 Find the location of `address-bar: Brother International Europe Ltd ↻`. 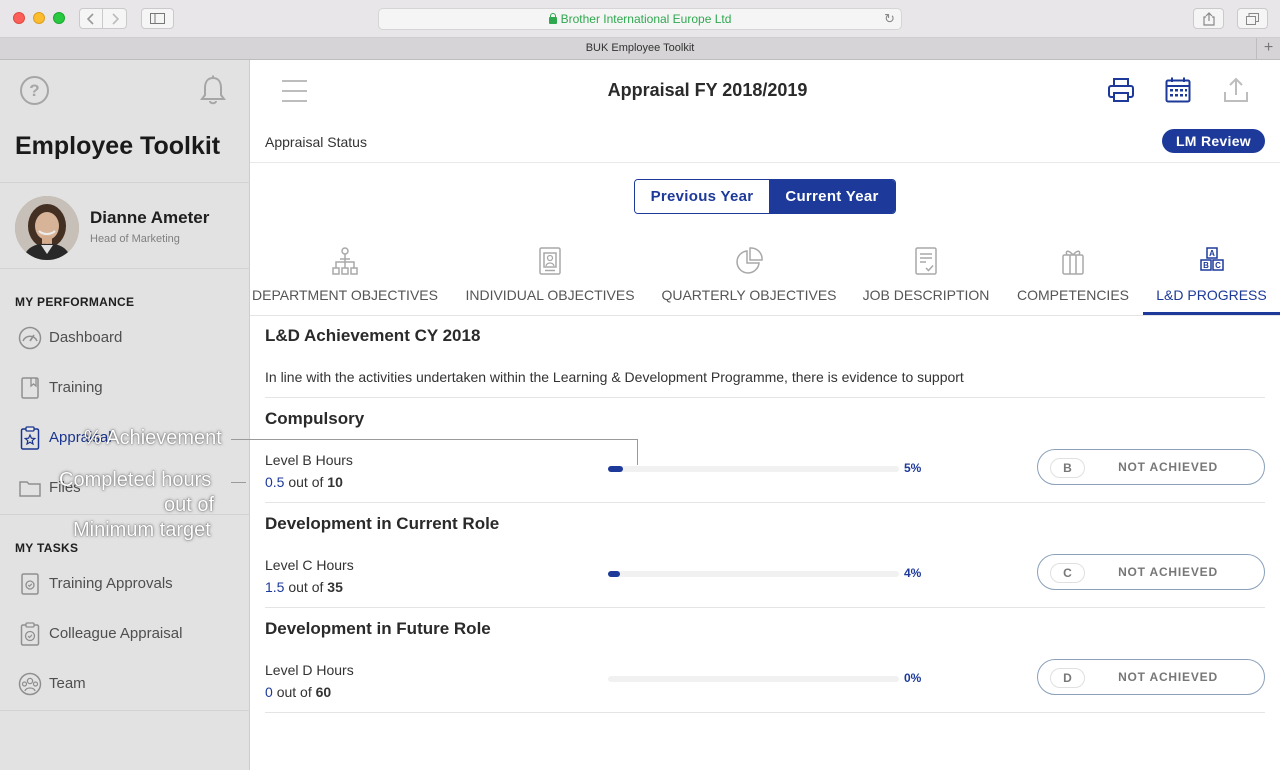

address-bar: Brother International Europe Ltd ↻ is located at coordinates (640, 19).